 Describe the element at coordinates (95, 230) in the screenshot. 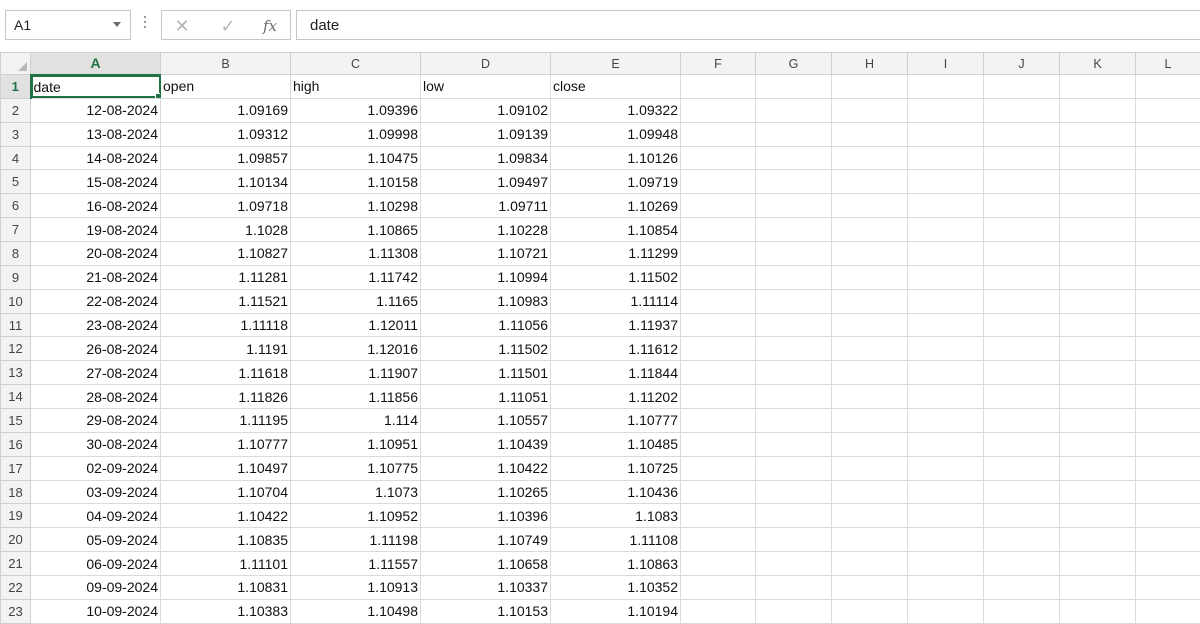

I see `cell-a7: 19-08-2024` at that location.